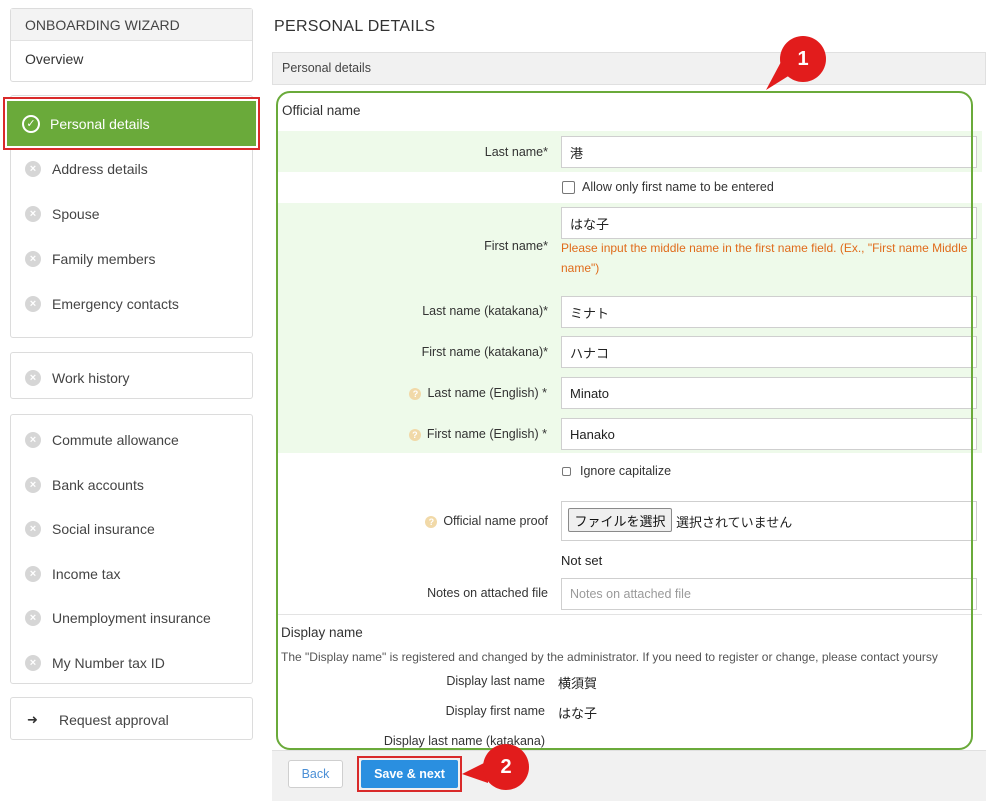  I want to click on file-status-text: 選択されていません, so click(734, 522).